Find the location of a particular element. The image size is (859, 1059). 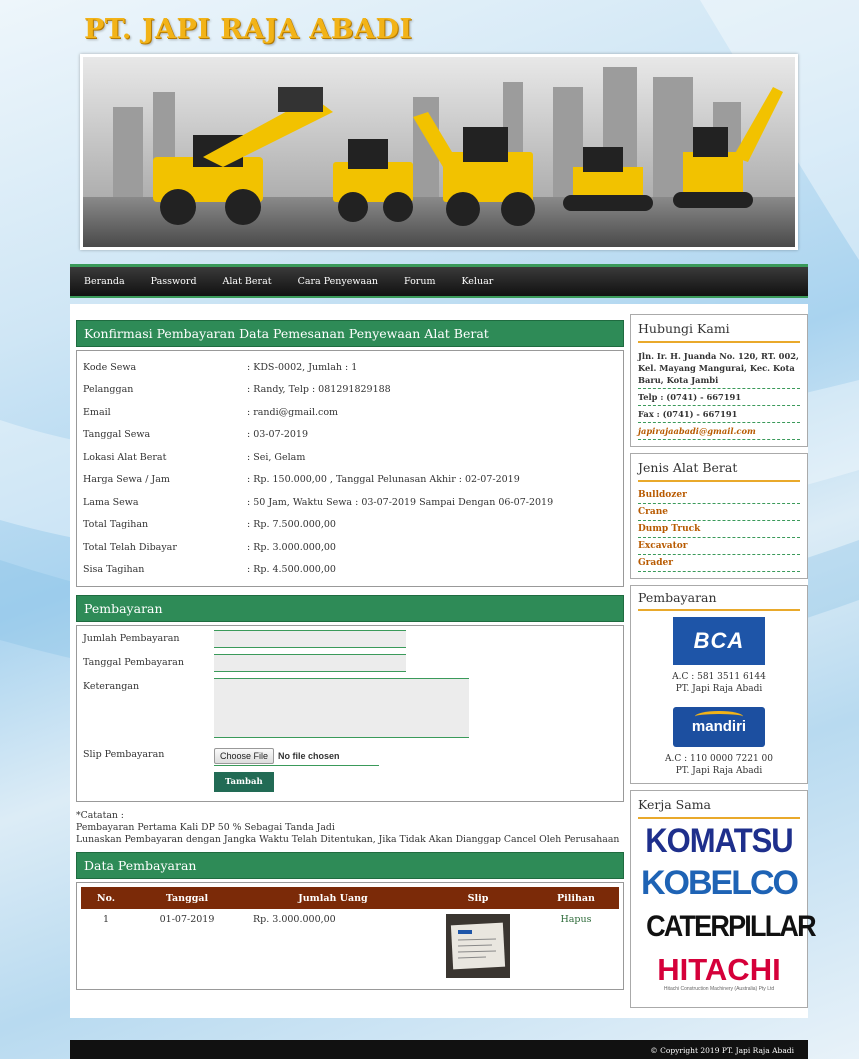

detail-label: Lokasi Alat Berat is located at coordinates (125, 457).